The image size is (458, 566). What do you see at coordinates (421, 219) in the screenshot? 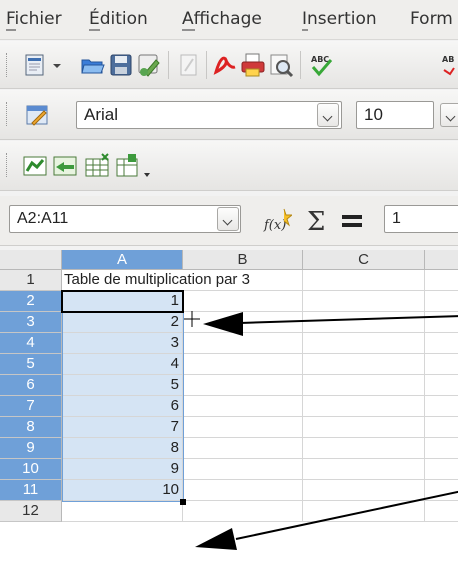
I see `formula-input: 1` at bounding box center [421, 219].